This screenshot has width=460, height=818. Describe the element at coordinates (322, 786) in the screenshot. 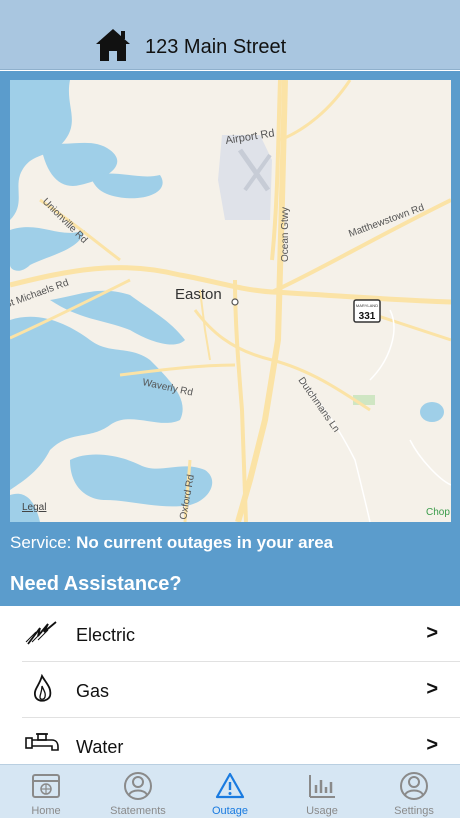

I see `bar-chart-icon` at that location.